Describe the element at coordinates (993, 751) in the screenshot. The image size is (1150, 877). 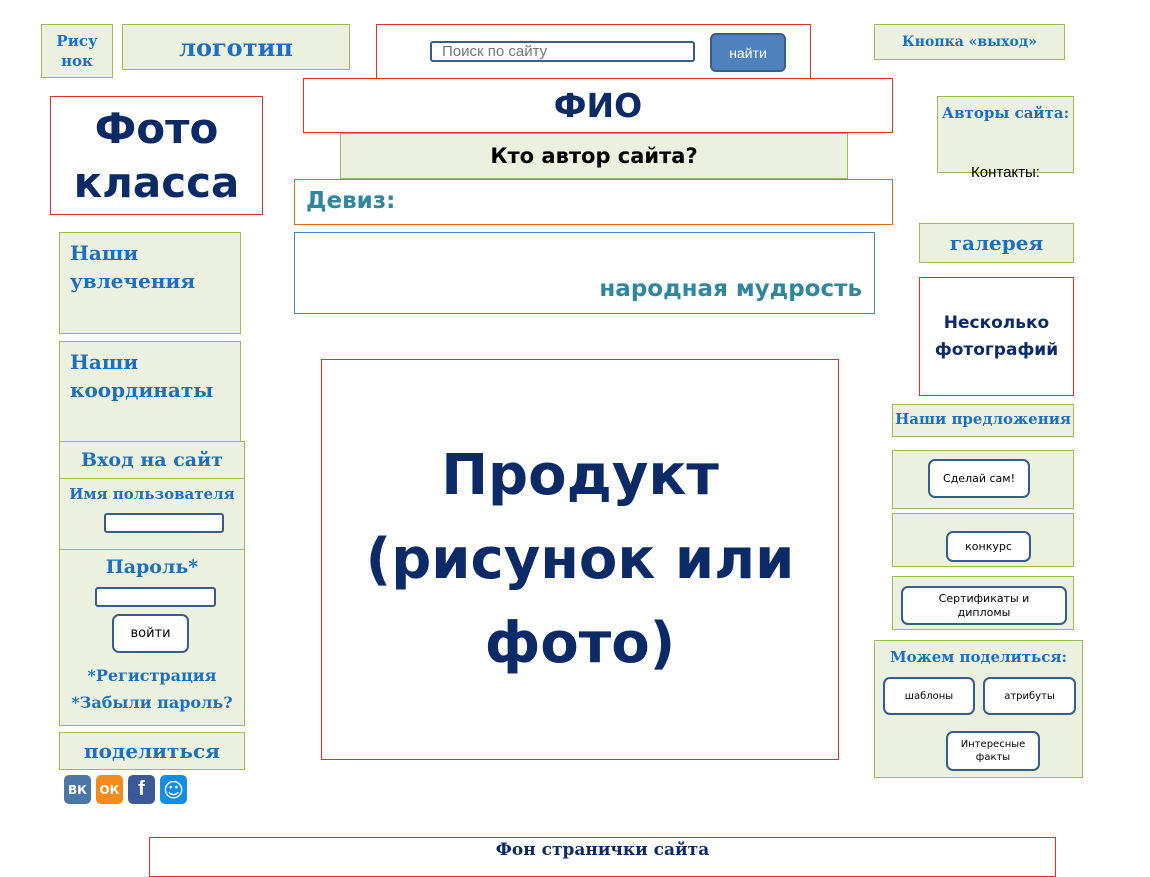
I see `facts-button: Интересные факты` at that location.